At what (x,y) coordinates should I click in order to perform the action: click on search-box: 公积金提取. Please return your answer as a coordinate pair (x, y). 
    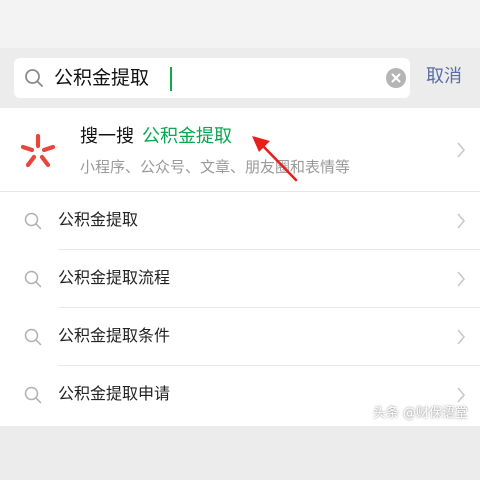
    Looking at the image, I should click on (212, 78).